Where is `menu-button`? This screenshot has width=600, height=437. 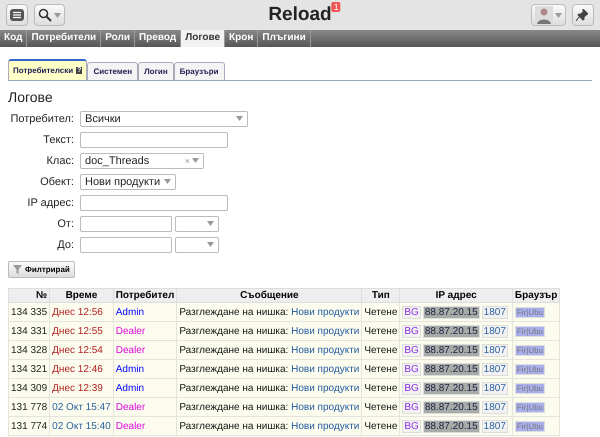
menu-button is located at coordinates (17, 15).